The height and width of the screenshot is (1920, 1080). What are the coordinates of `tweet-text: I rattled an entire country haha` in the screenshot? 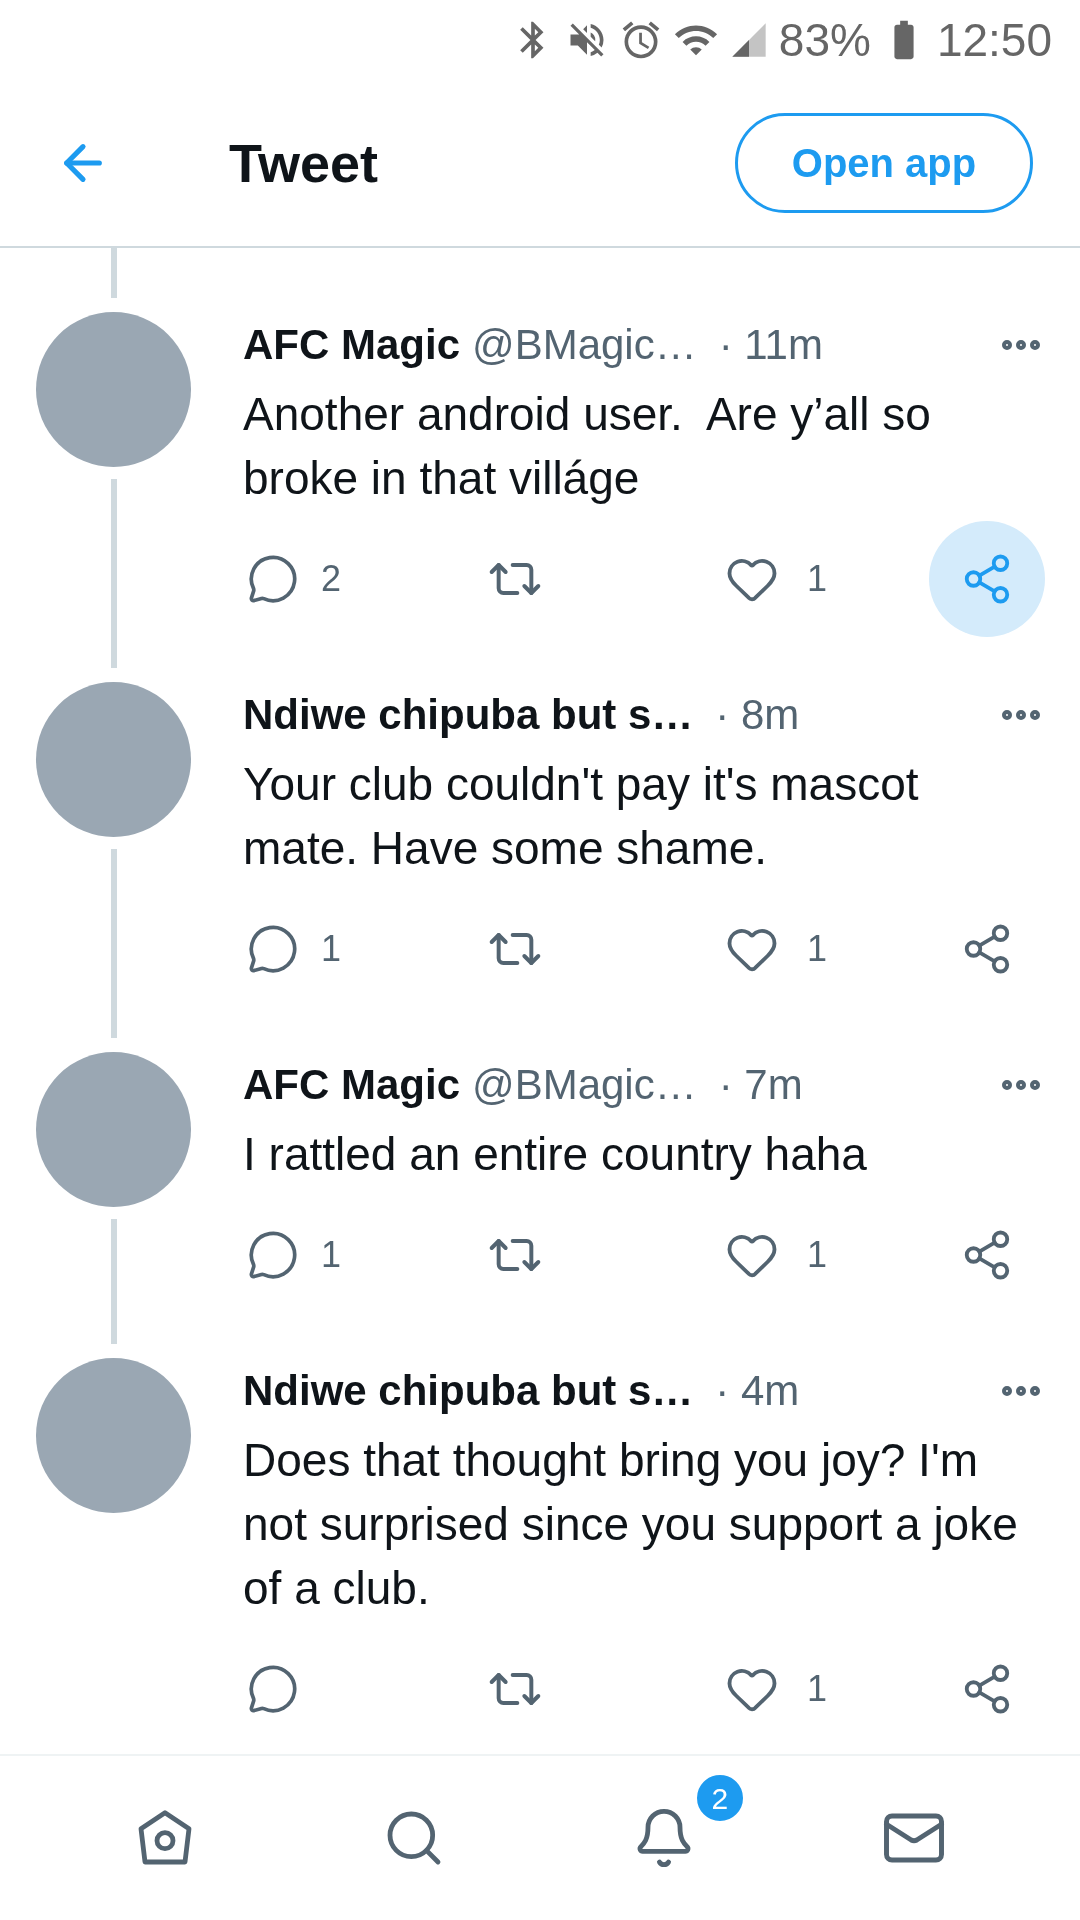 It's located at (555, 1154).